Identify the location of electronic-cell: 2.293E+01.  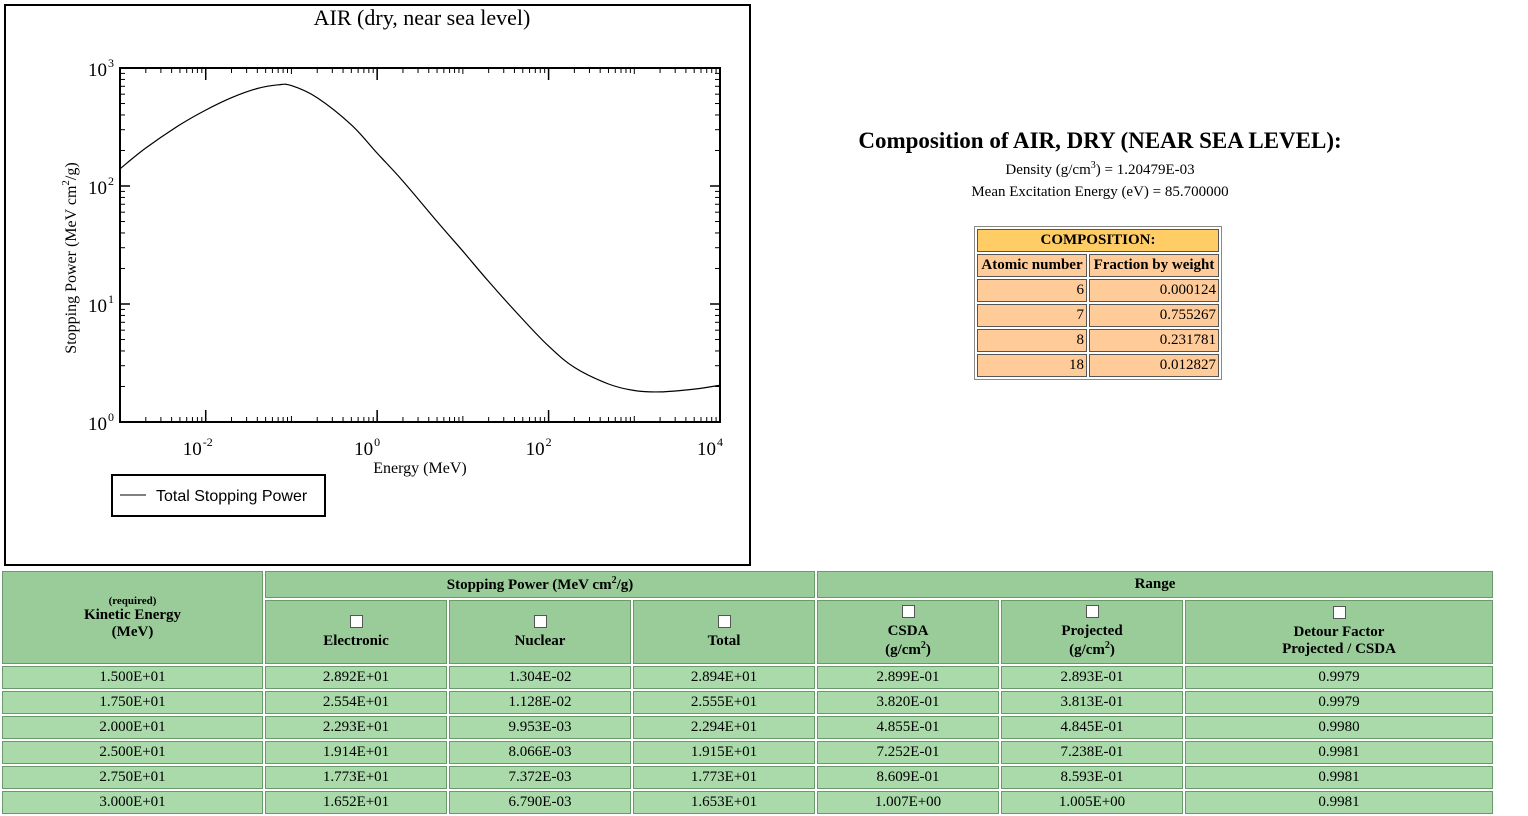
(356, 727).